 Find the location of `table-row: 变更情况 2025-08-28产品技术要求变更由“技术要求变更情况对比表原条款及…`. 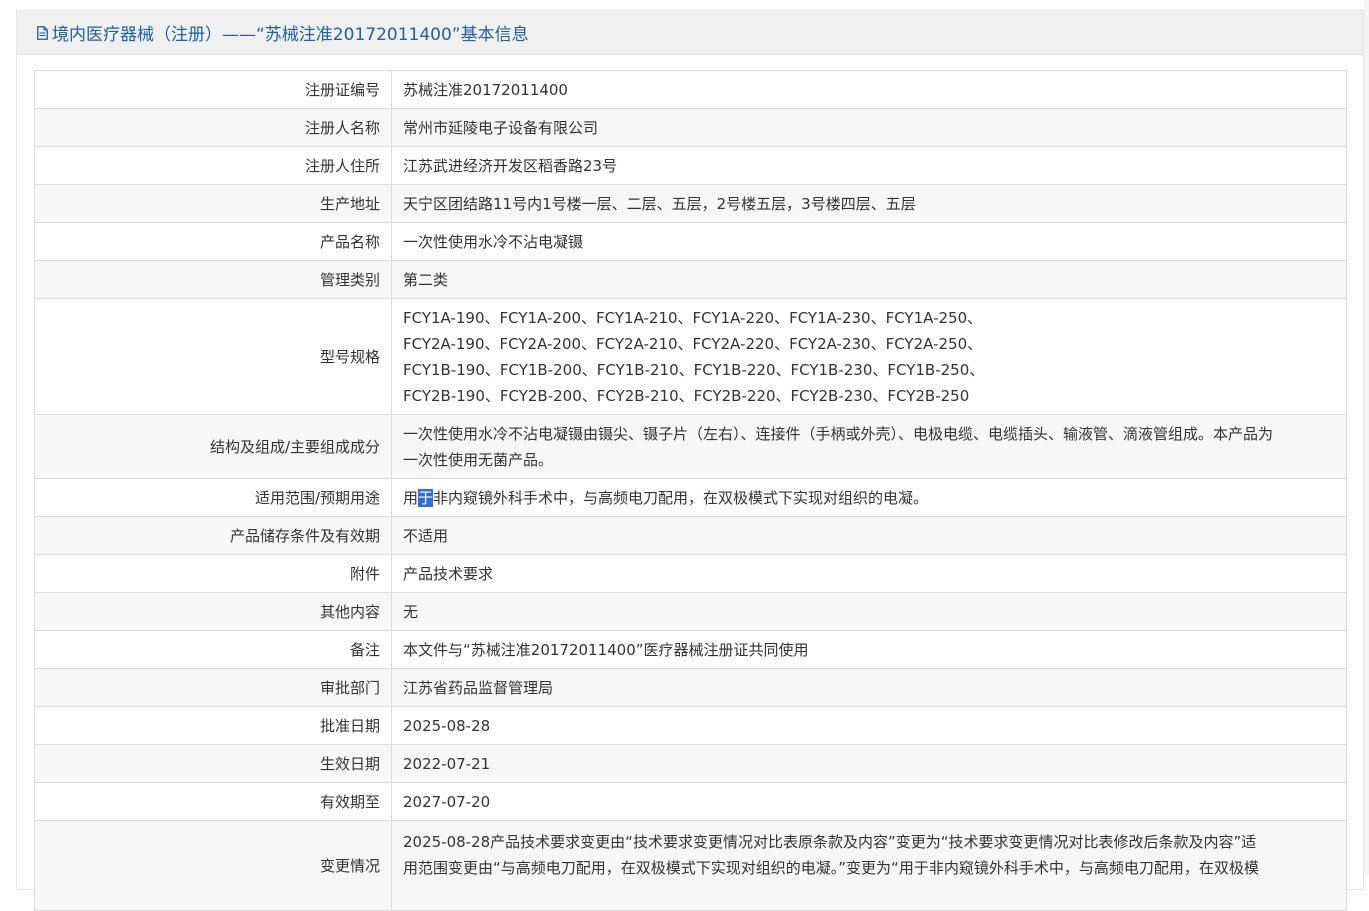

table-row: 变更情况 2025-08-28产品技术要求变更由“技术要求变更情况对比表原条款及… is located at coordinates (690, 865).